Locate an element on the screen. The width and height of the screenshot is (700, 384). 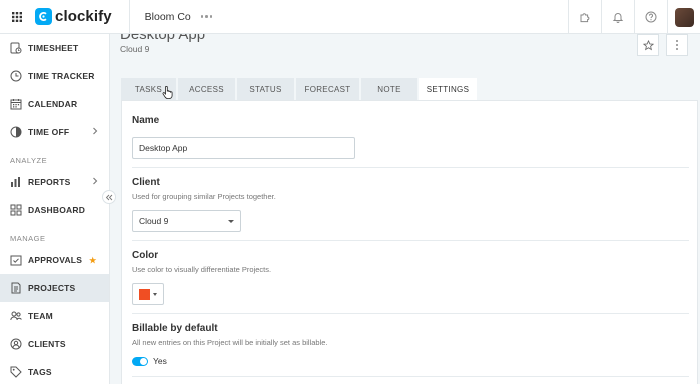
document-icon is located at coordinates (16, 288).